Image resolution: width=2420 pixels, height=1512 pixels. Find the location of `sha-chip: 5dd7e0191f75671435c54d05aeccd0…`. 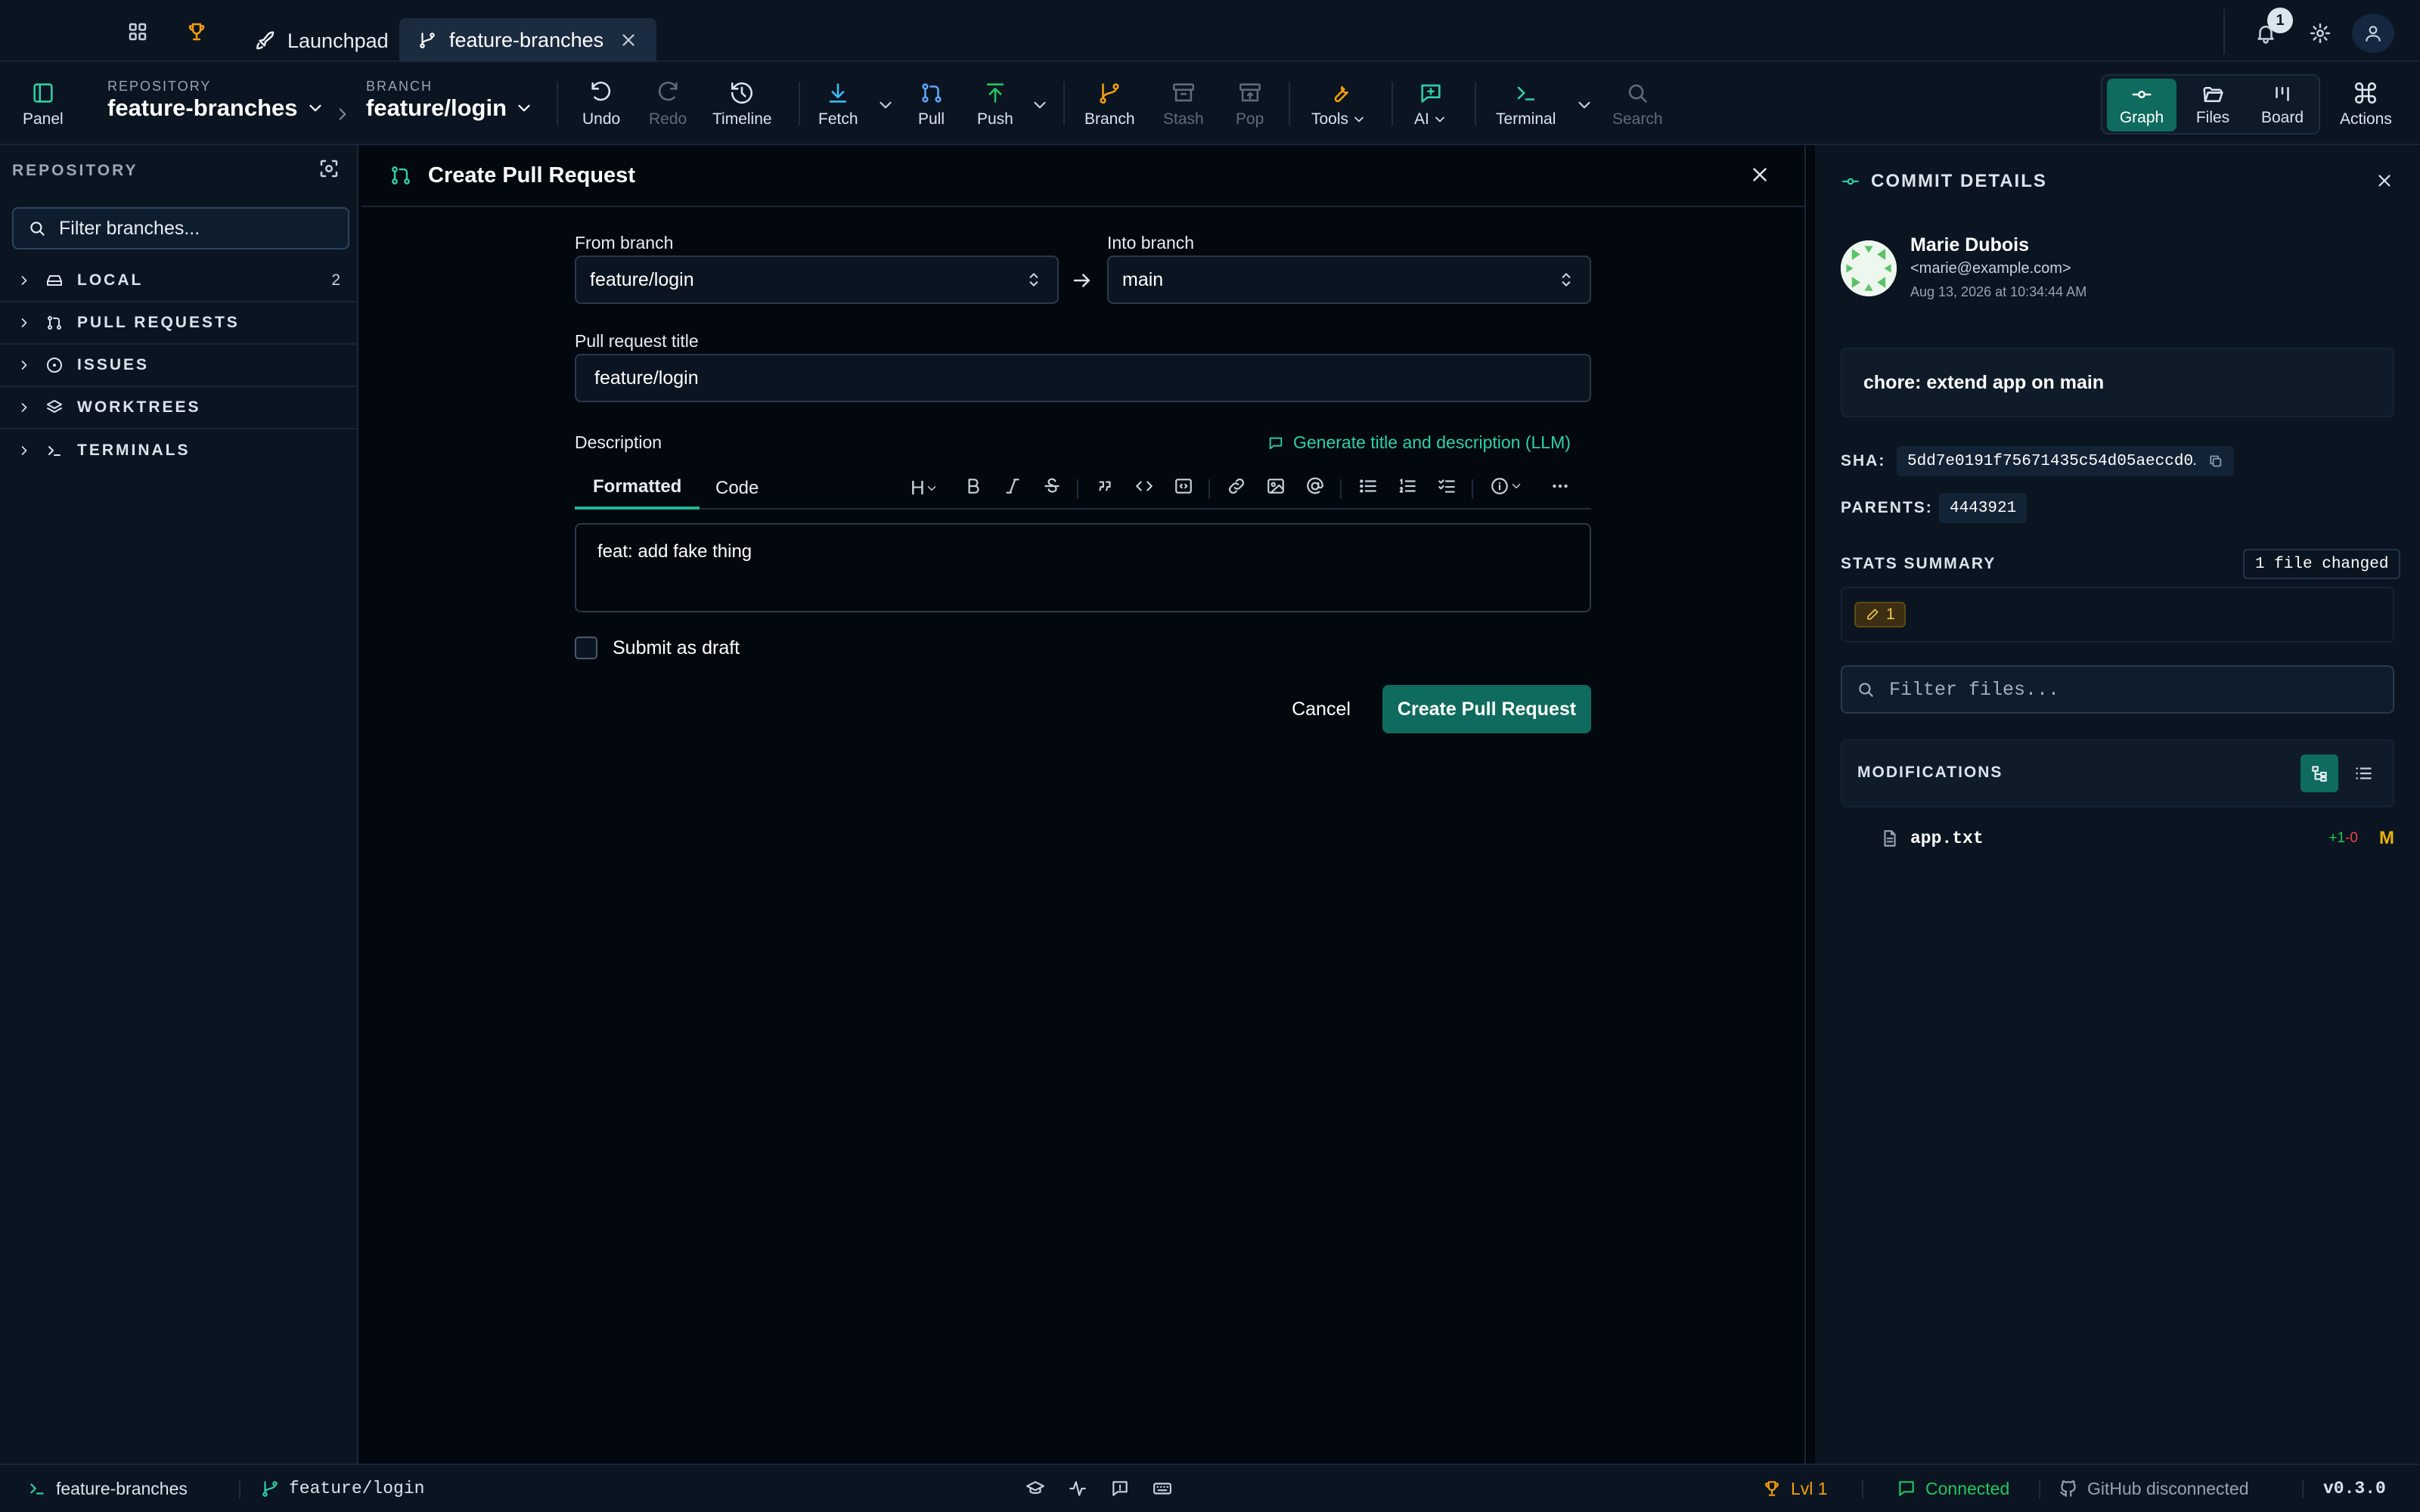

sha-chip: 5dd7e0191f75671435c54d05aeccd0… is located at coordinates (2065, 461).